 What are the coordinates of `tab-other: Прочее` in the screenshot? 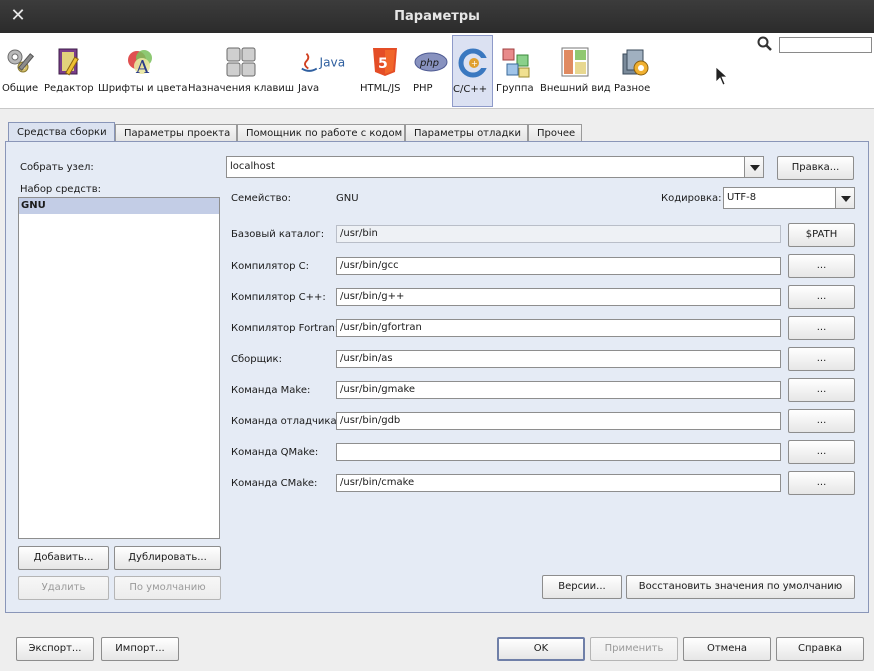 It's located at (555, 133).